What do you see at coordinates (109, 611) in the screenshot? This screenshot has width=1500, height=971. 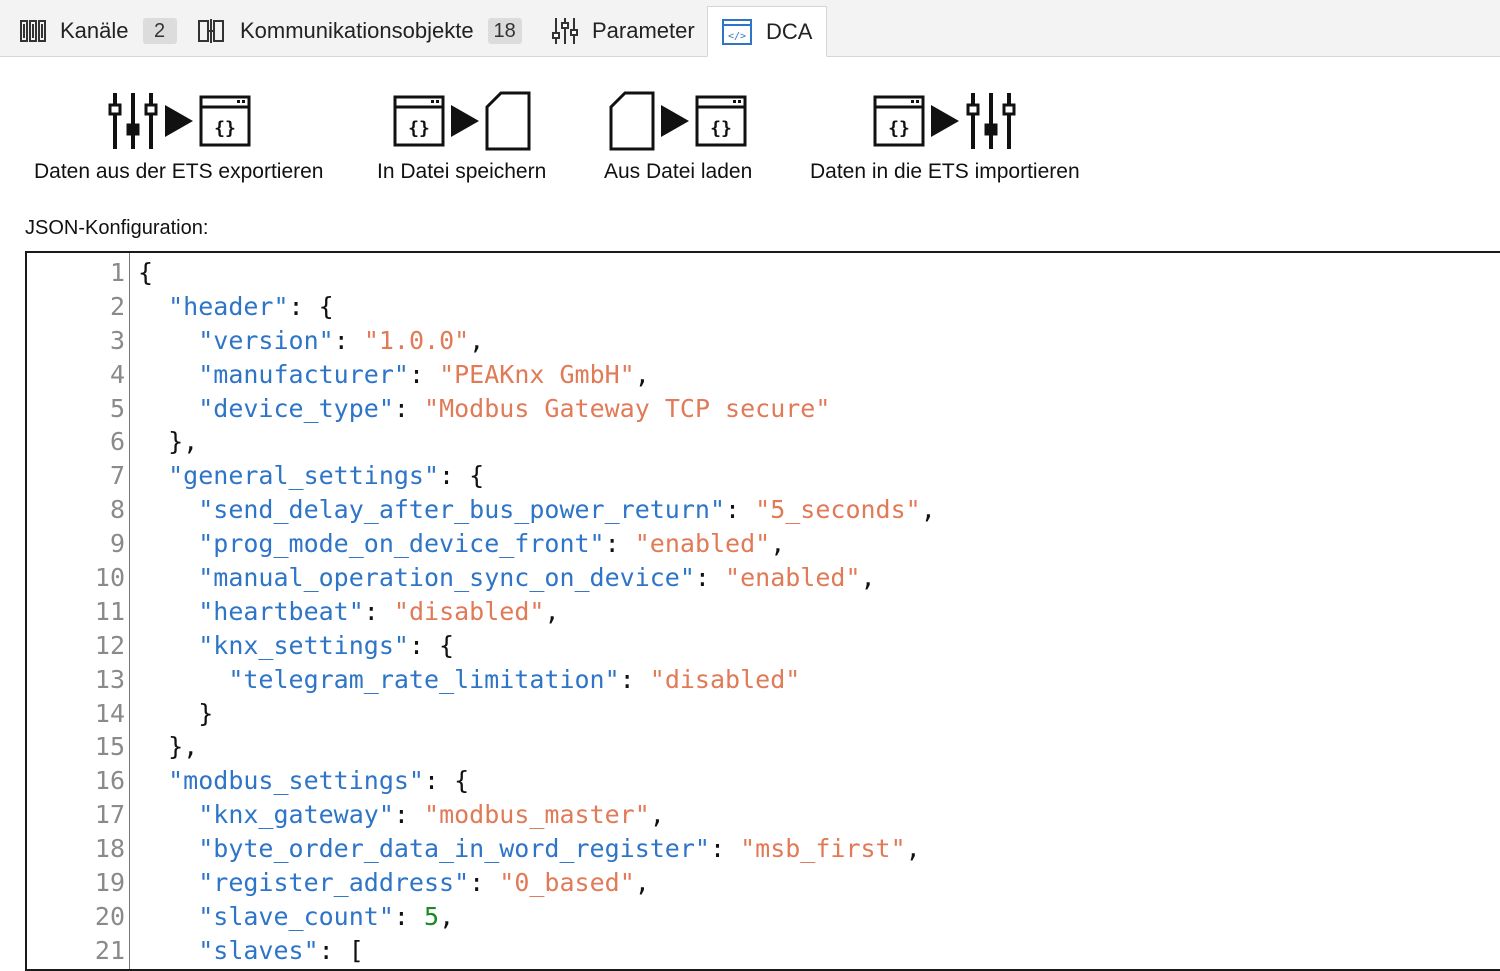 I see `line-number: 11` at bounding box center [109, 611].